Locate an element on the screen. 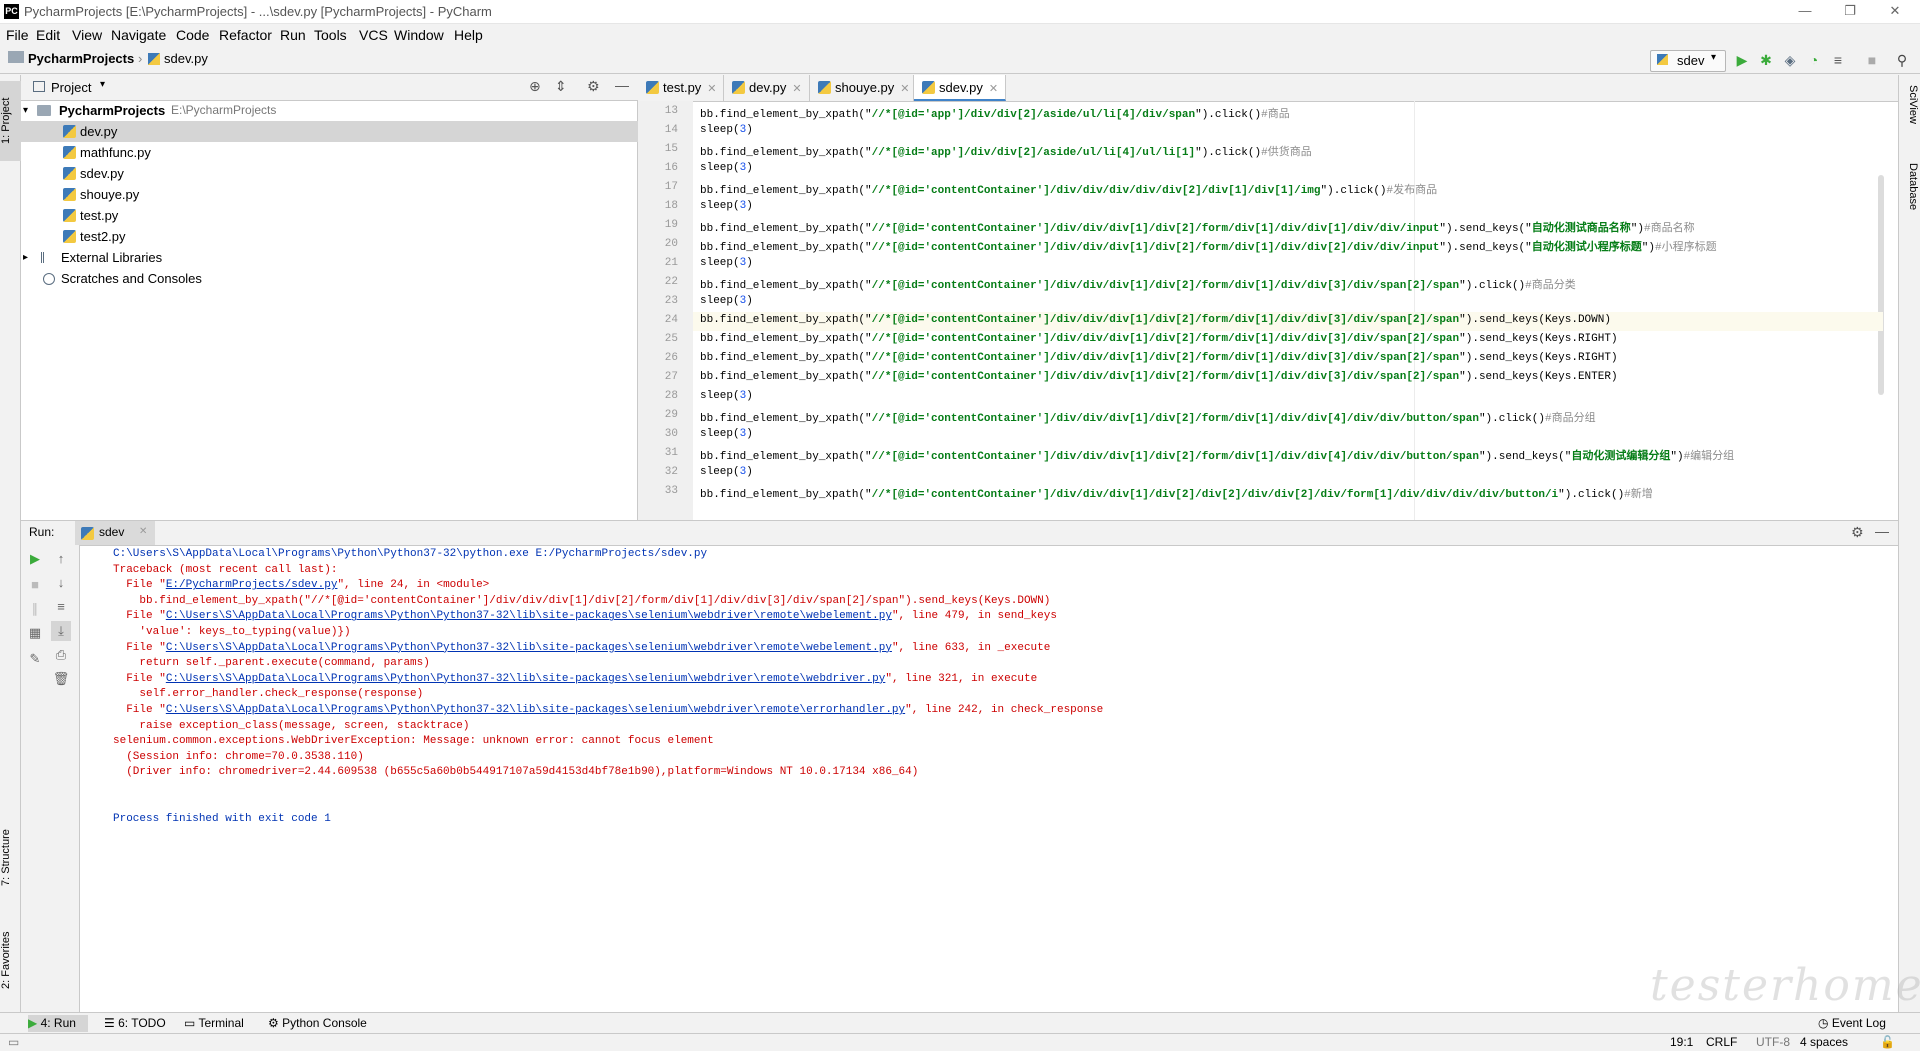  locate-icon: ⊕ is located at coordinates (535, 86).